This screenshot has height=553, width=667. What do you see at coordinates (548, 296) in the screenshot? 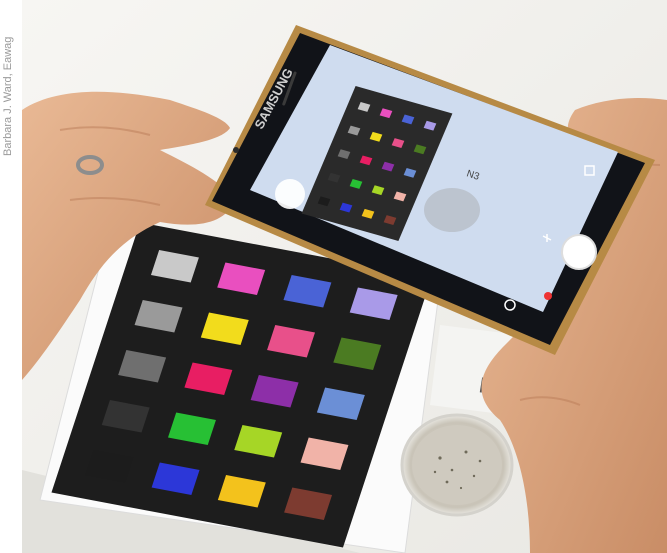
I see `record-video-button` at bounding box center [548, 296].